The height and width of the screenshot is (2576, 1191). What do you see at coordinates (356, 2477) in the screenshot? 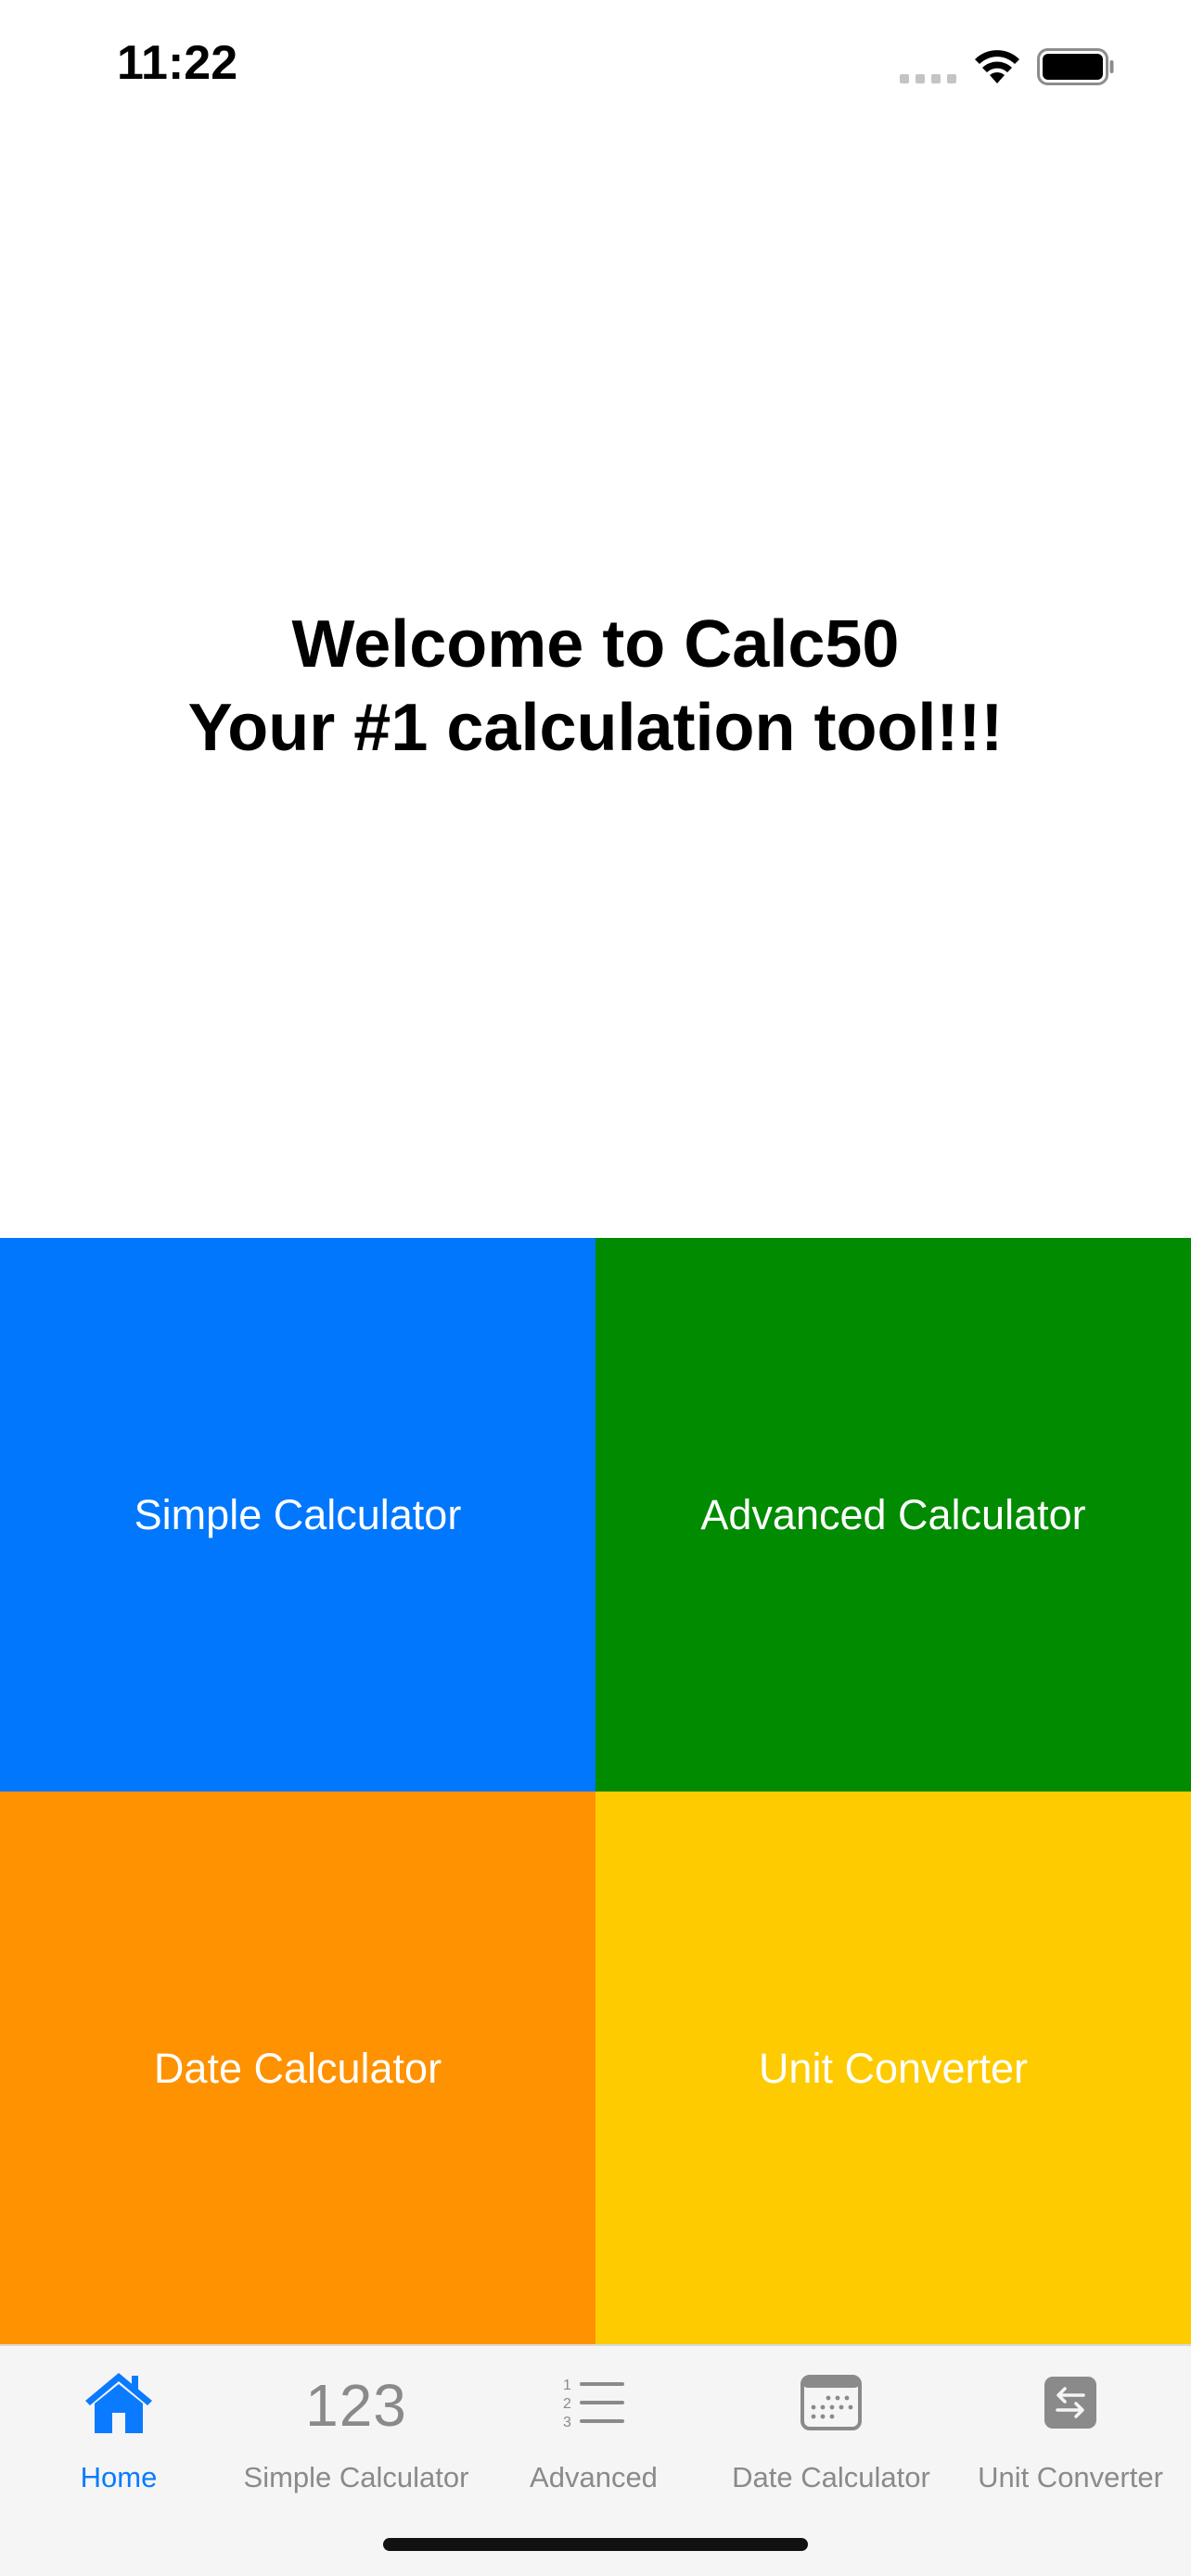
I see `tab-label: Simple Calculator` at bounding box center [356, 2477].